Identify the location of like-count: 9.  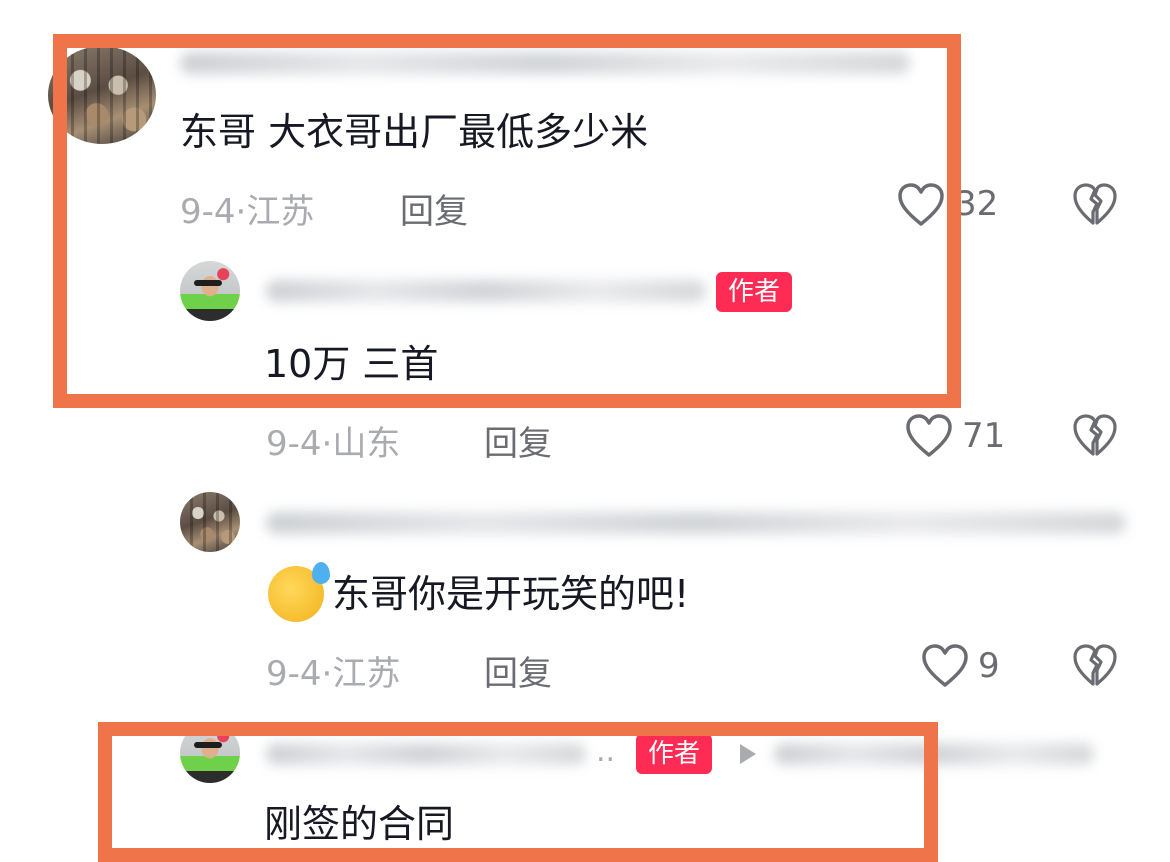
(989, 666).